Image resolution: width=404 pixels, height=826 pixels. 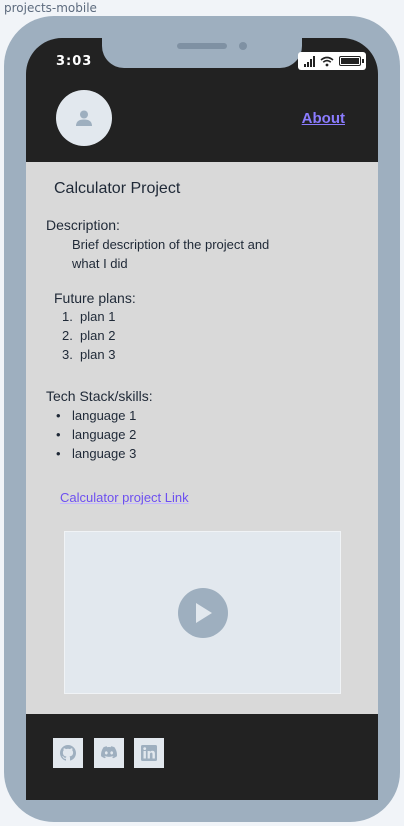 What do you see at coordinates (202, 46) in the screenshot?
I see `speaker-grill` at bounding box center [202, 46].